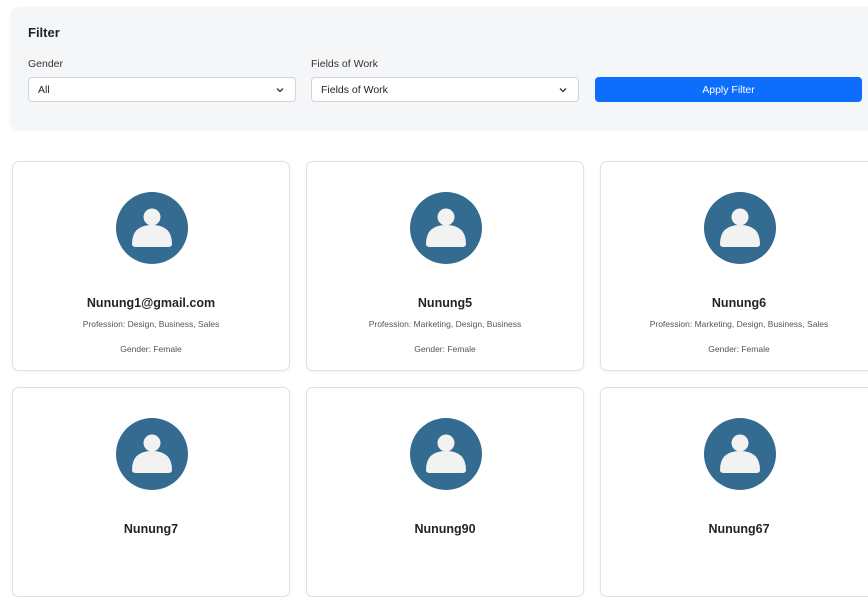 Image resolution: width=868 pixels, height=597 pixels. What do you see at coordinates (151, 303) in the screenshot?
I see `profile-name: Nunung1@gmail.com` at bounding box center [151, 303].